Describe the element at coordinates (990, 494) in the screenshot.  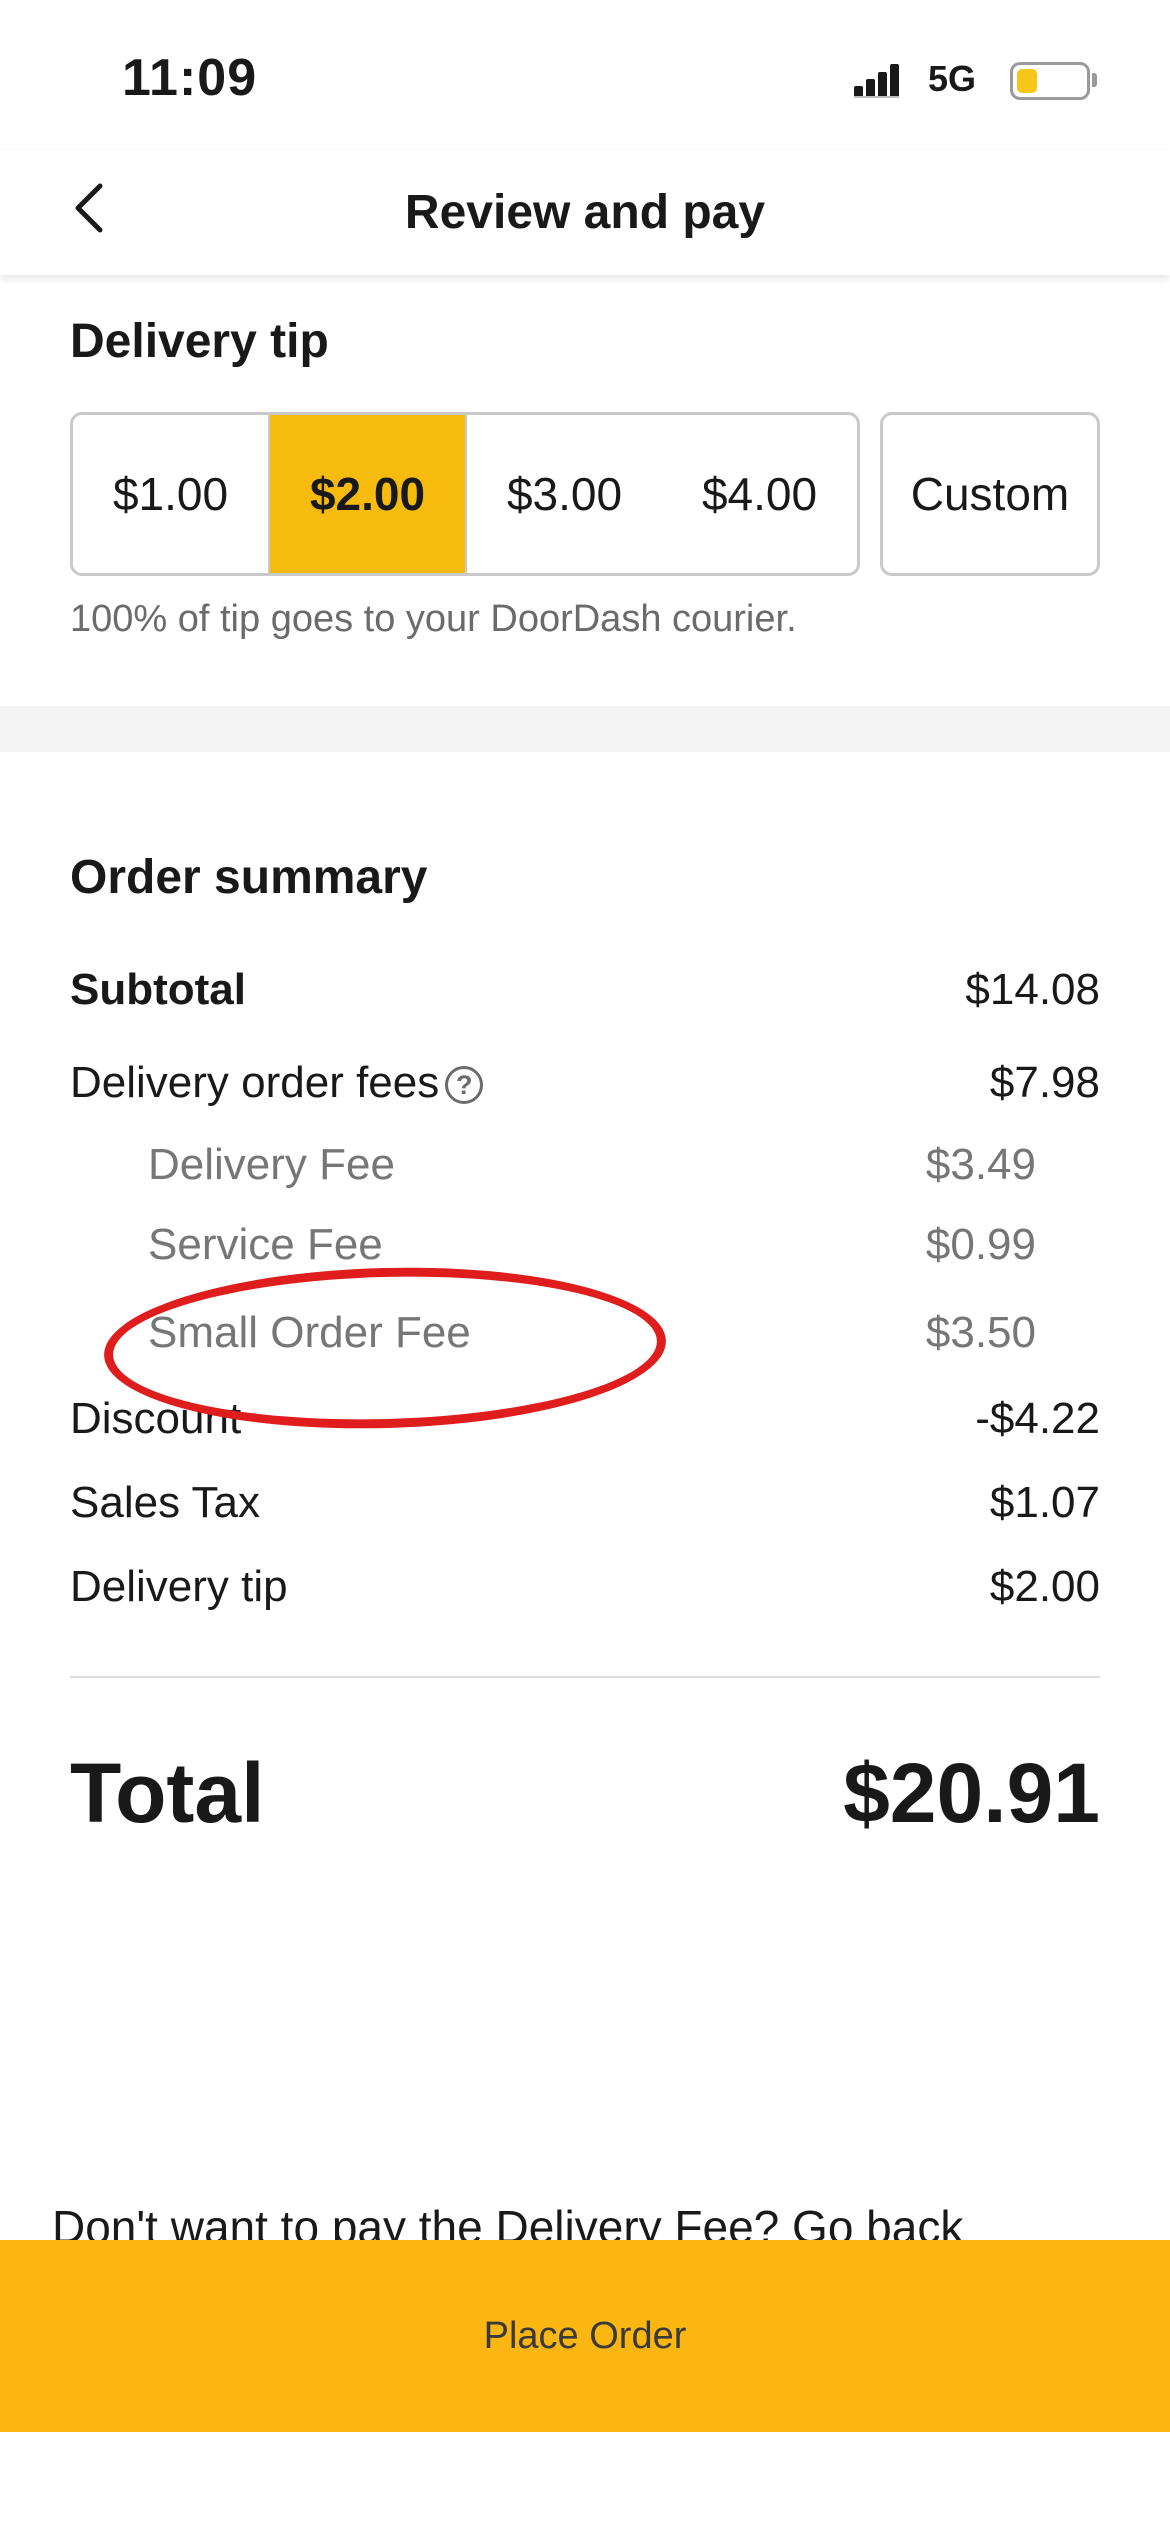
I see `tip-custom-button: Custom` at that location.